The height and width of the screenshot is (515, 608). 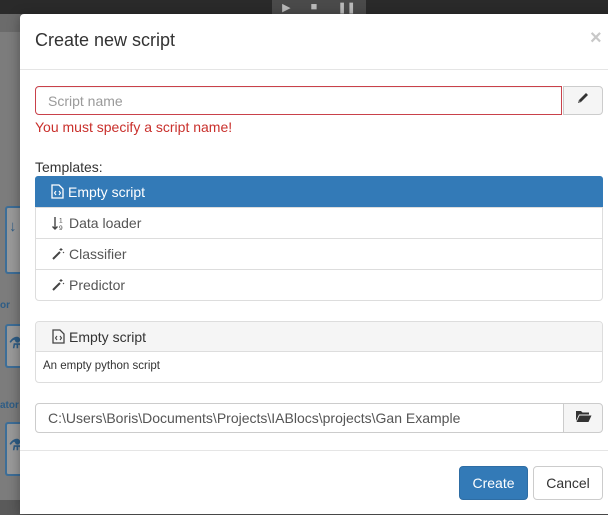 I want to click on script-name-input, so click(x=298, y=100).